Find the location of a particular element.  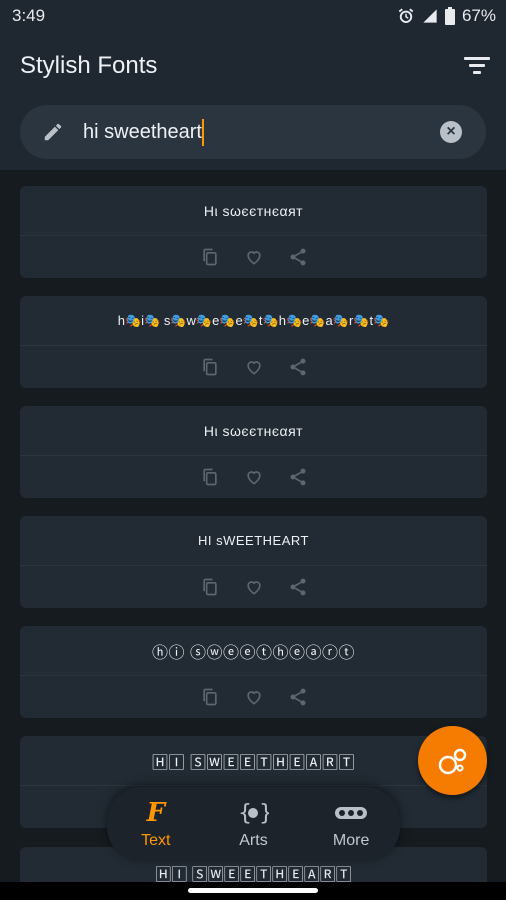

search-bar: × is located at coordinates (253, 132).